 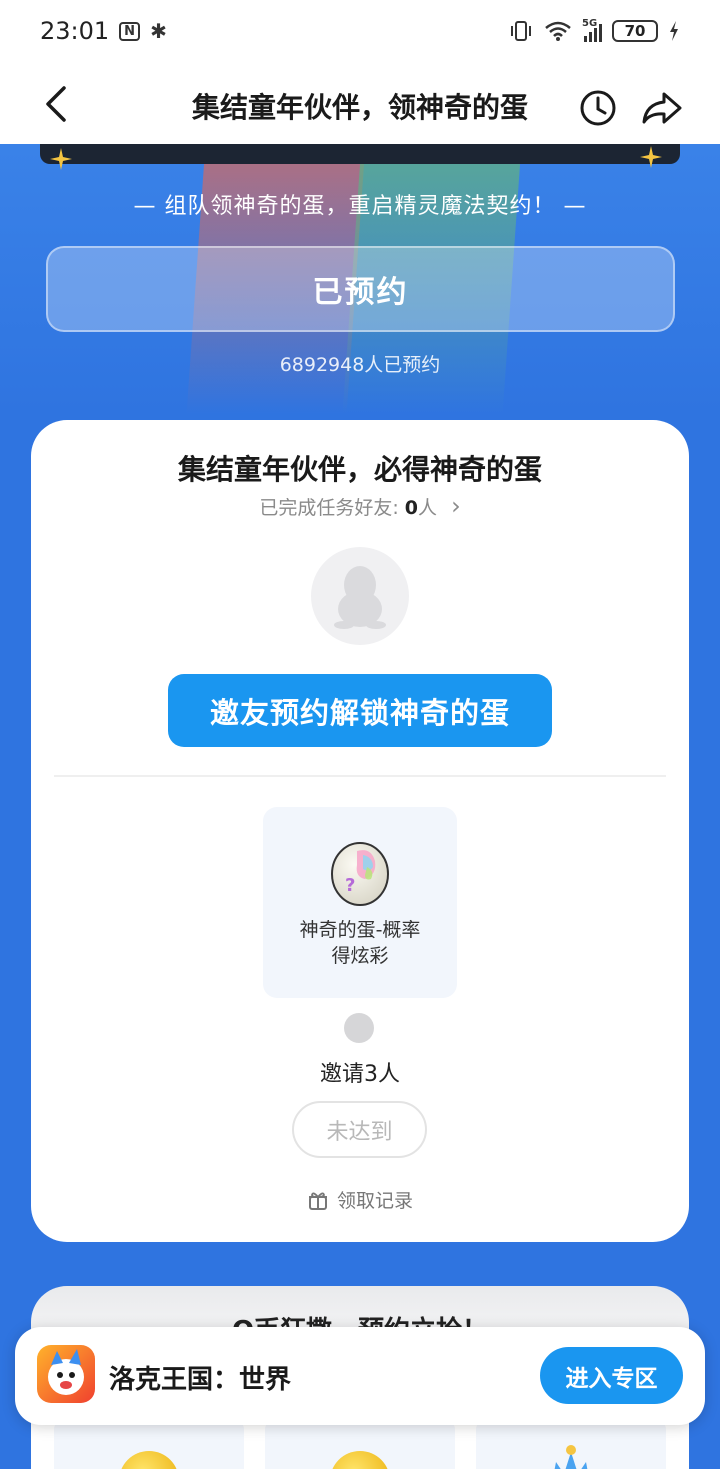 I want to click on network-type: 5G, so click(x=590, y=23).